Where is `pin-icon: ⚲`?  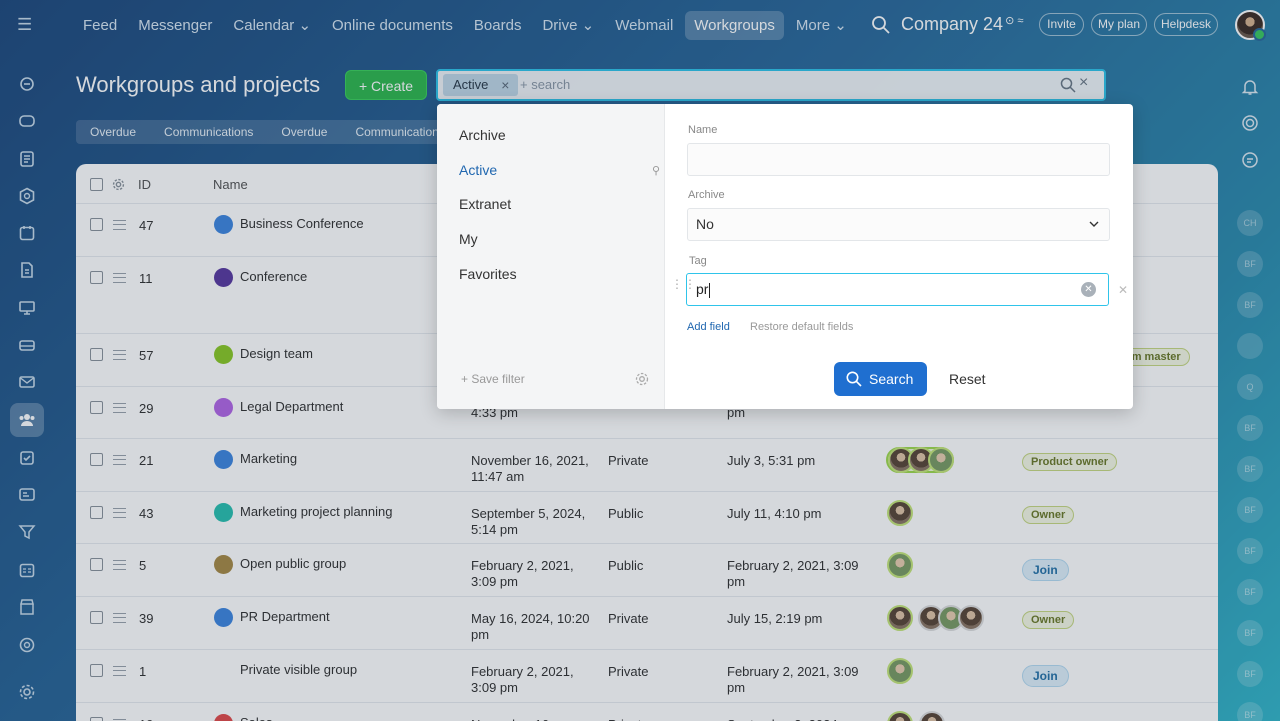 pin-icon: ⚲ is located at coordinates (656, 170).